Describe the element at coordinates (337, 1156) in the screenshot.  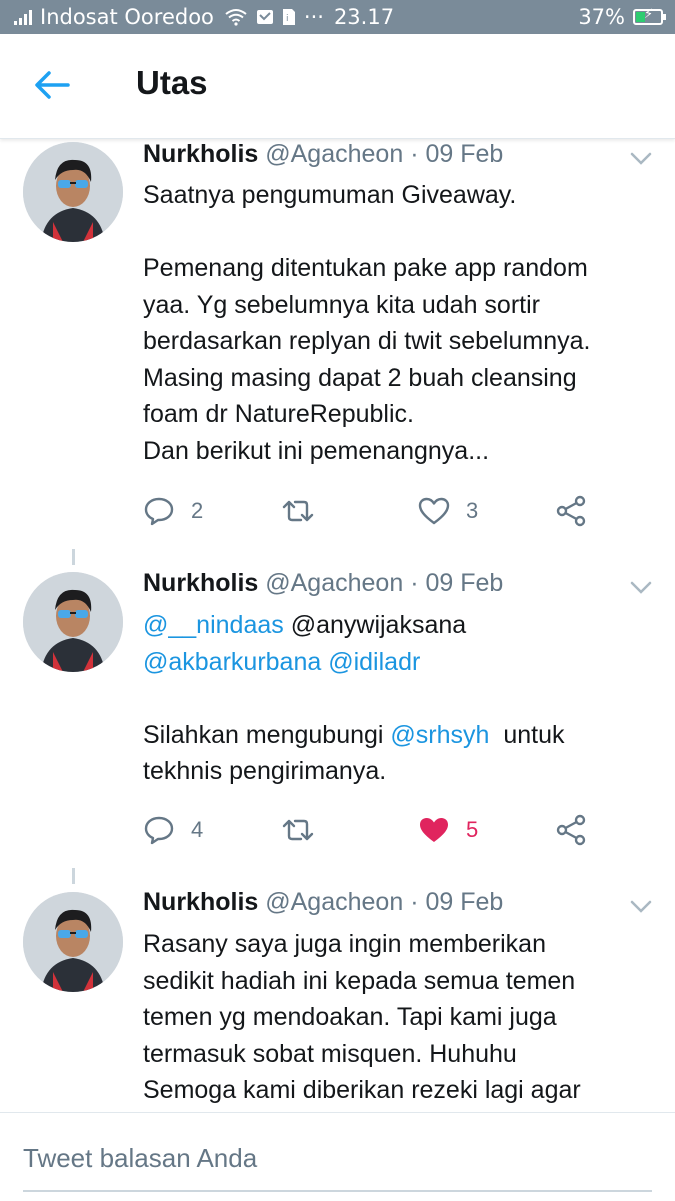
I see `reply-bar: Tweet balasan Anda` at that location.